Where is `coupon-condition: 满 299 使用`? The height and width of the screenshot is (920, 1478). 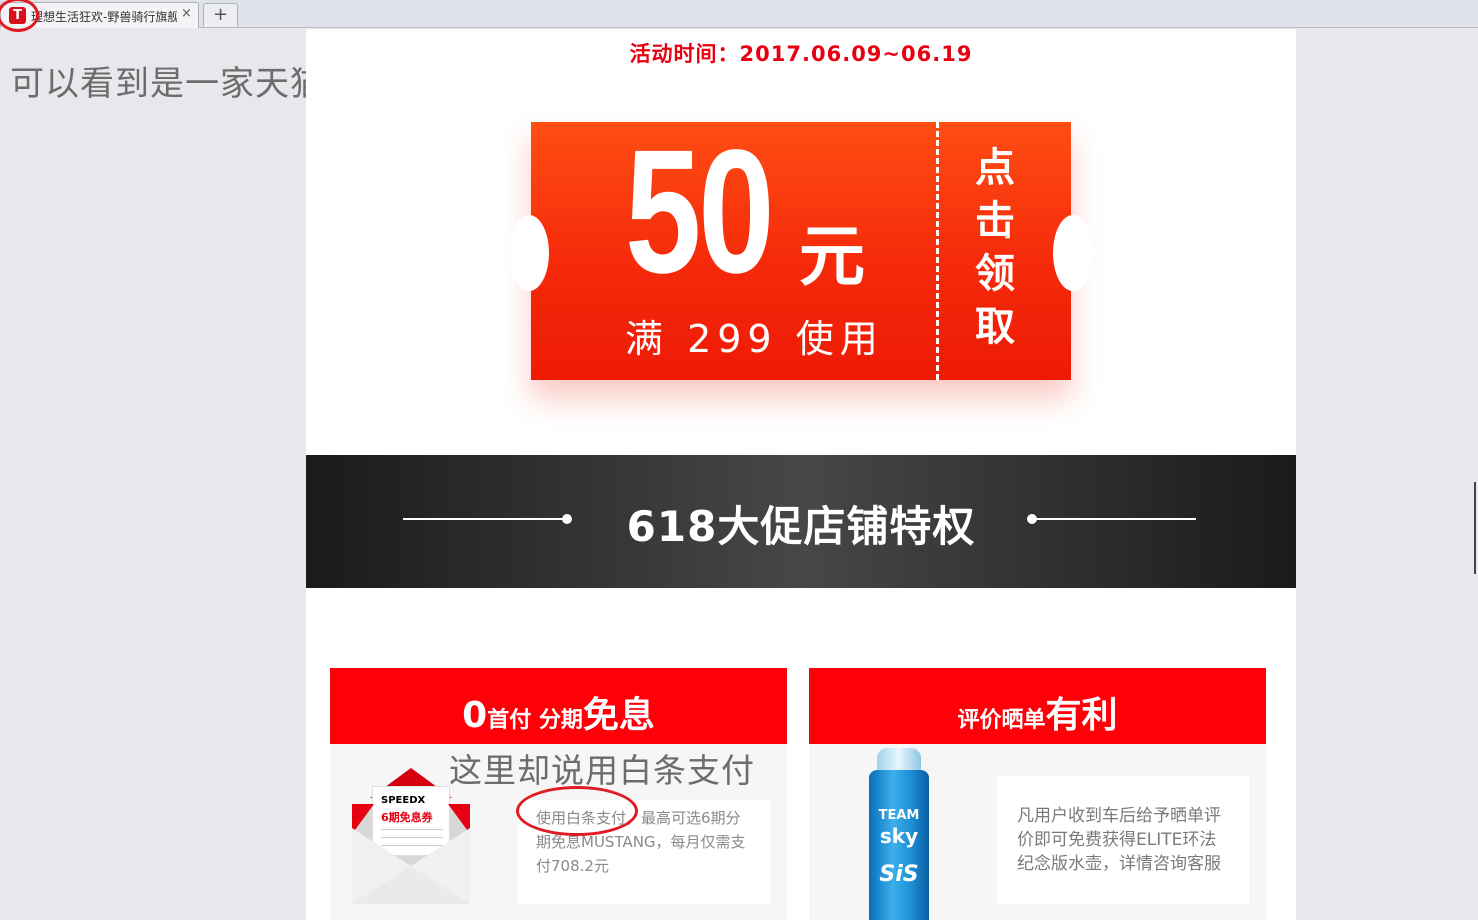 coupon-condition: 满 299 使用 is located at coordinates (754, 339).